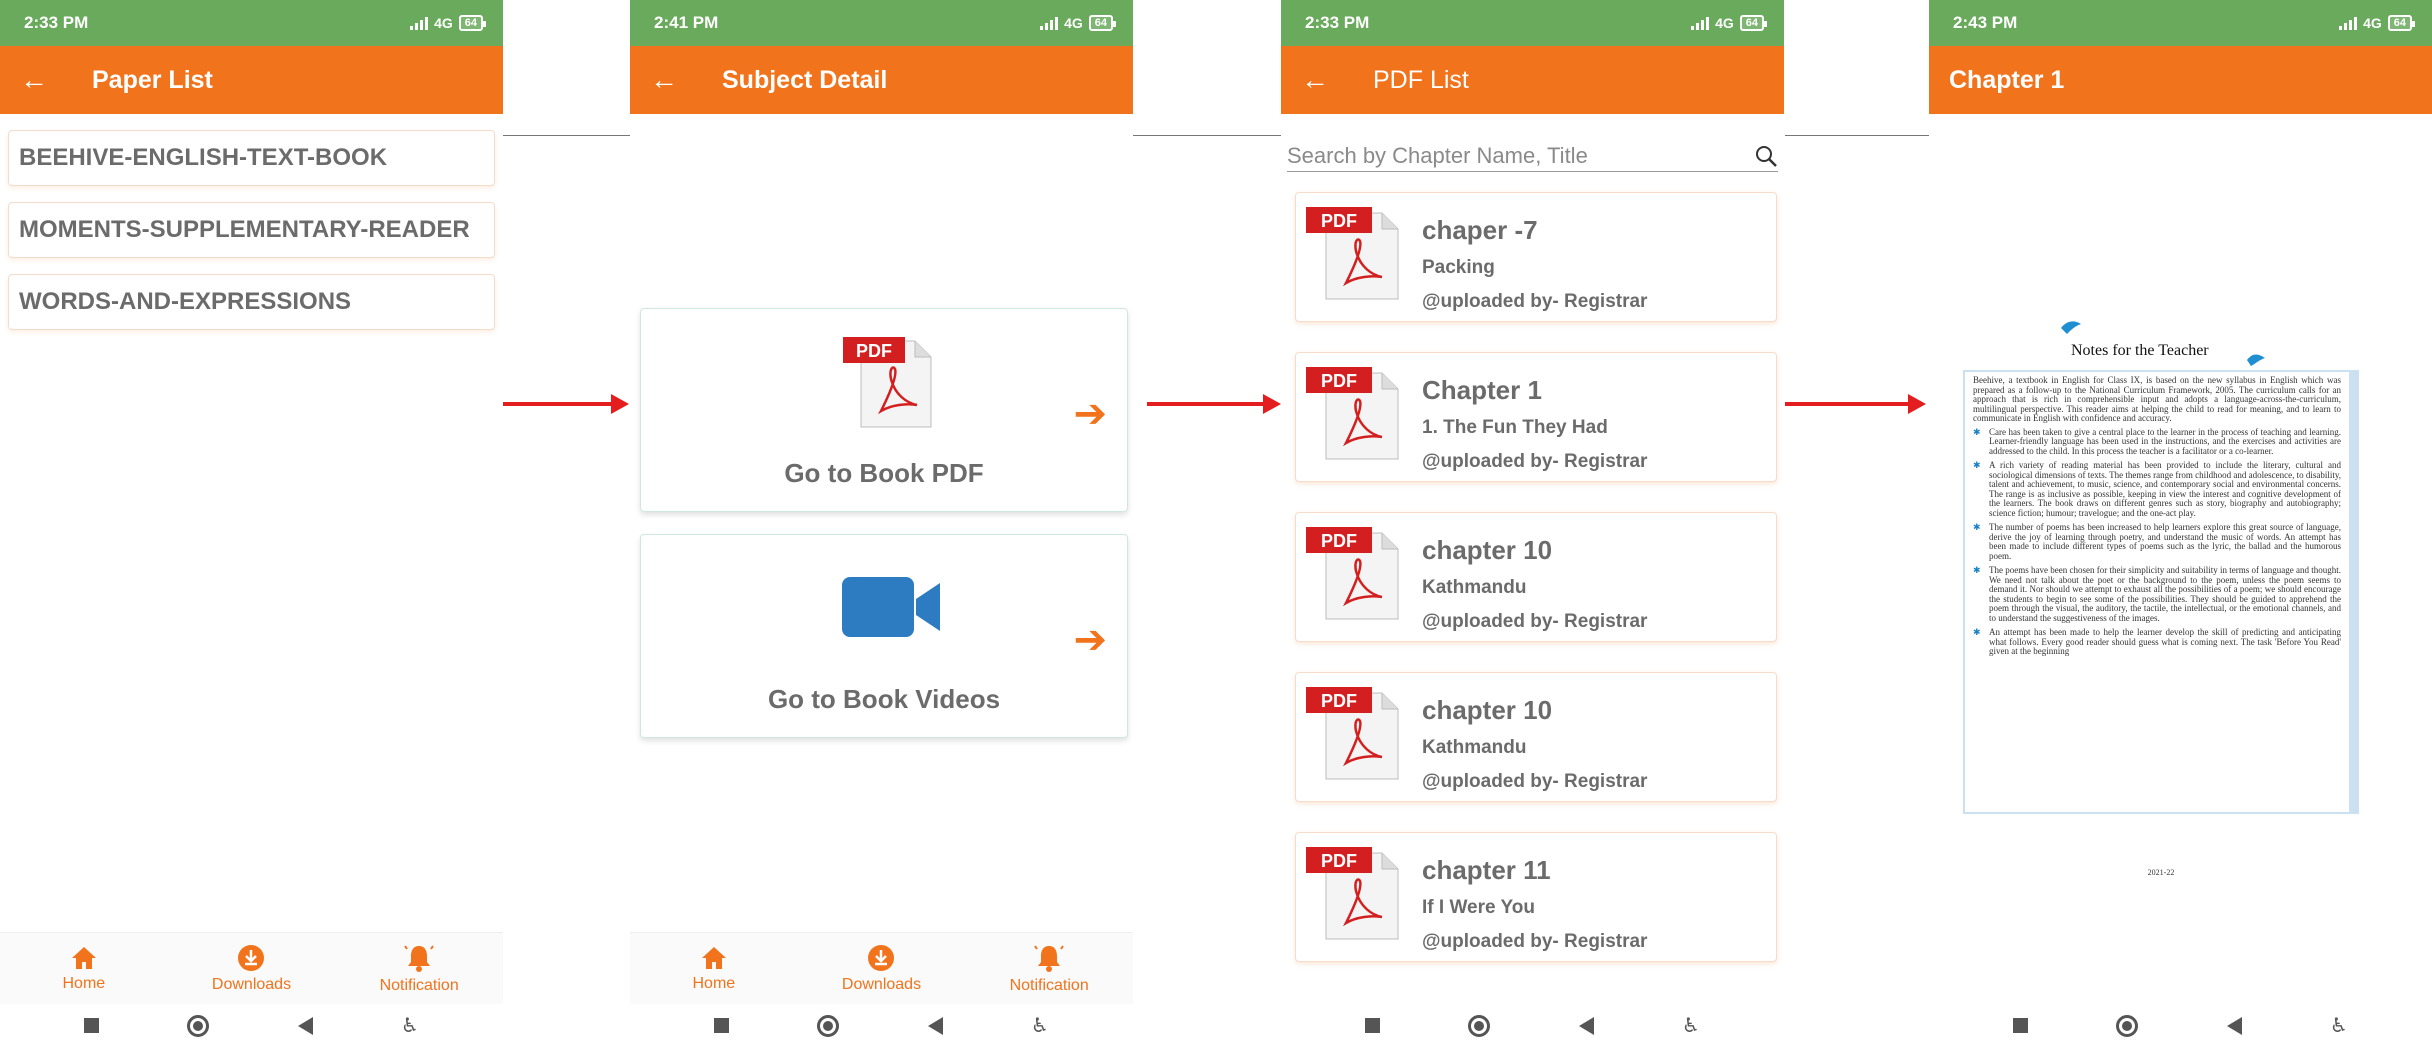  I want to click on book-videos-card: ➔ Go to Book Videos, so click(884, 636).